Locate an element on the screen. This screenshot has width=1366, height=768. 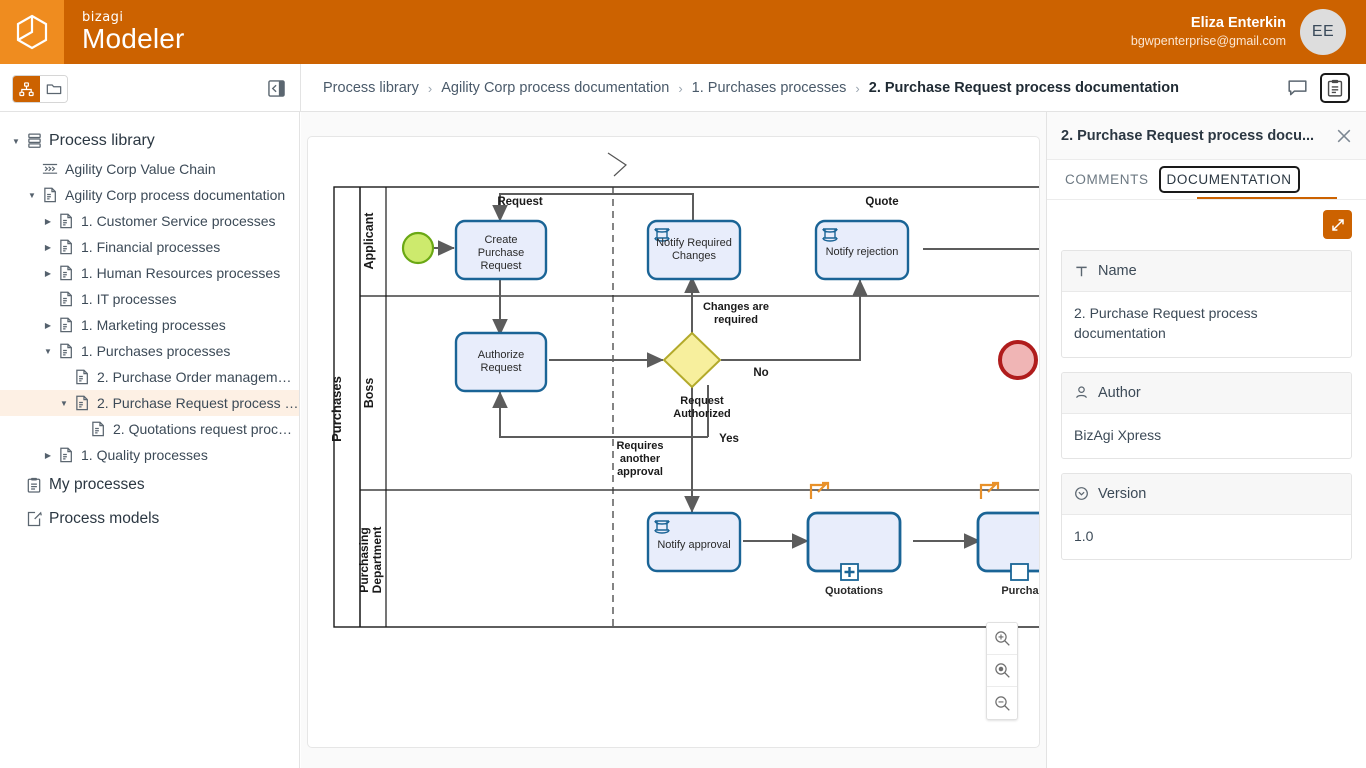
sidebar-item-1: Agility Corp Value Chain is located at coordinates (149, 169).